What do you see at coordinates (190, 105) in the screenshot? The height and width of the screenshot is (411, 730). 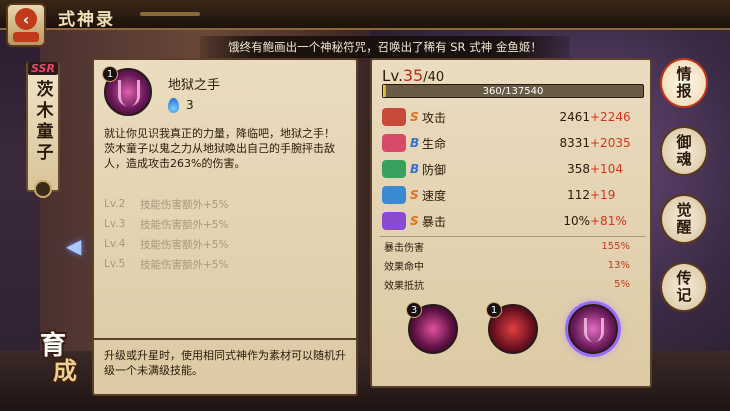 I see `skill-cost: 3` at bounding box center [190, 105].